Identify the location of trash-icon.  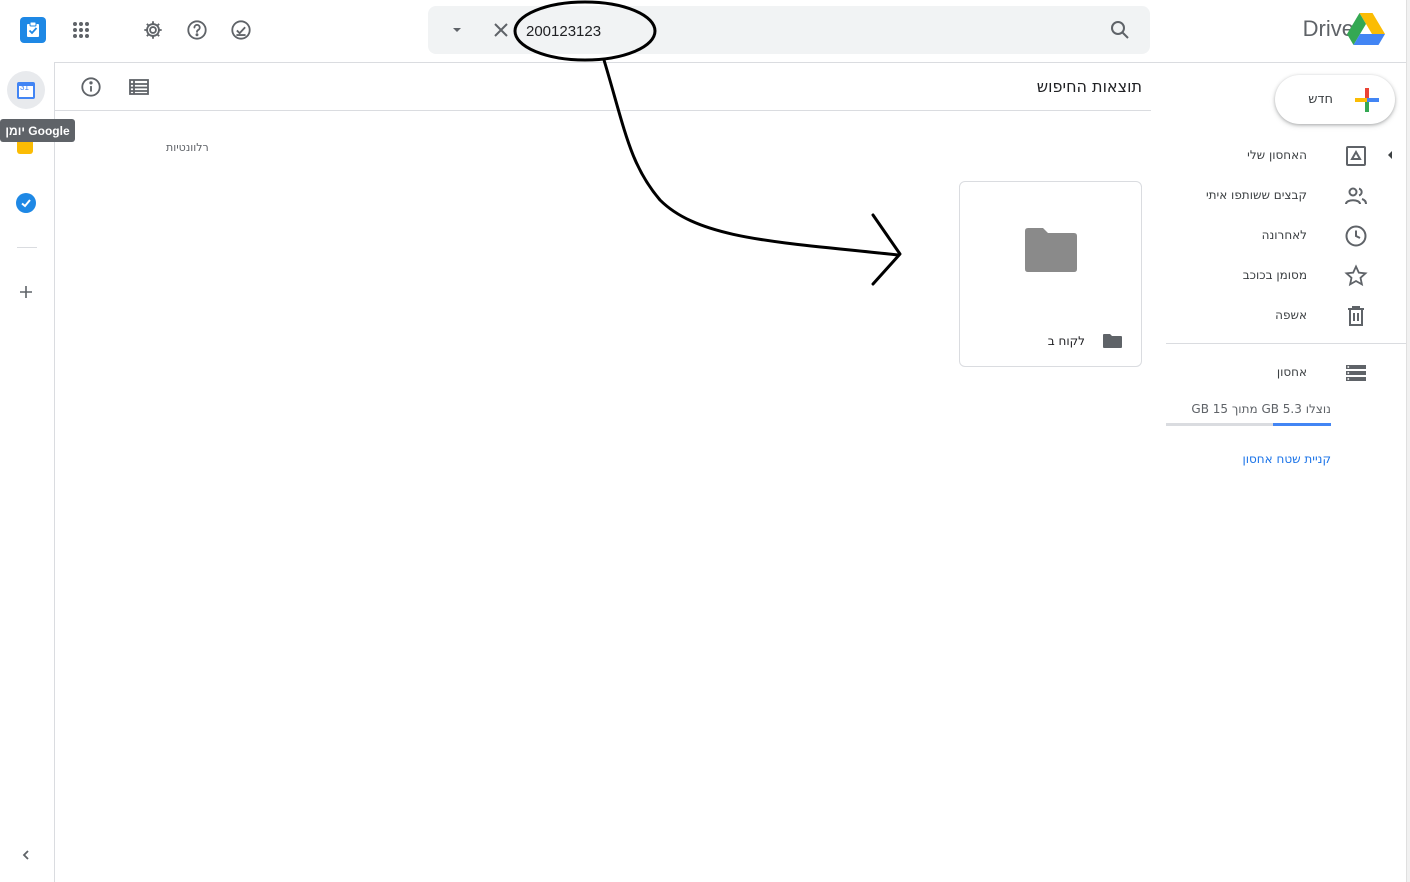
(1356, 316).